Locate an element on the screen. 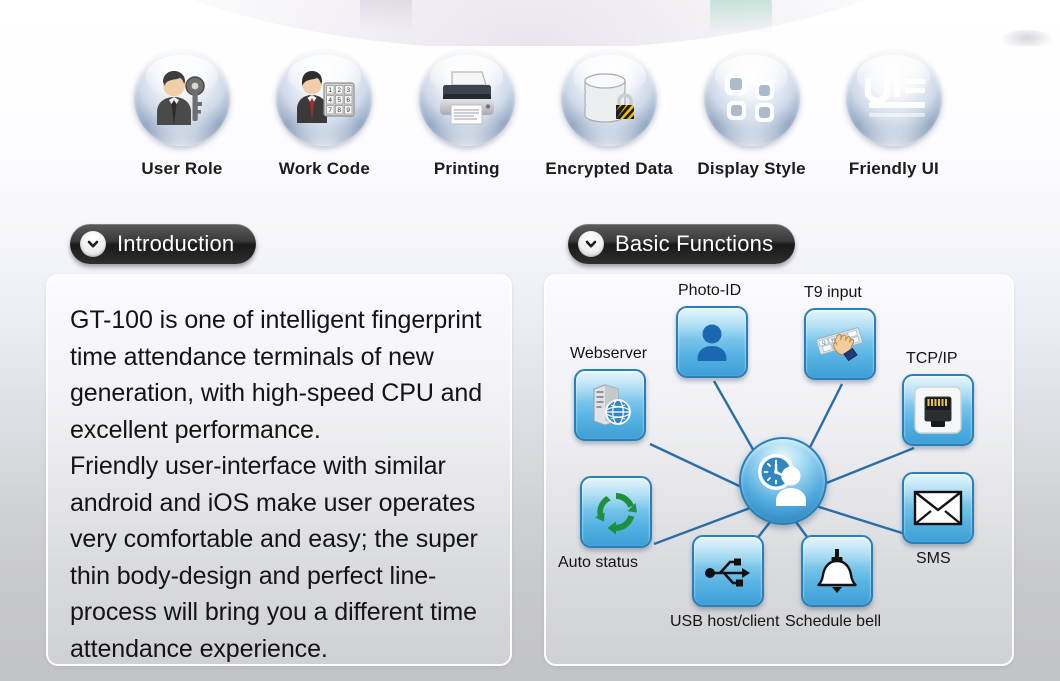 This screenshot has height=681, width=1060. svg-text: 3 is located at coordinates (349, 90).